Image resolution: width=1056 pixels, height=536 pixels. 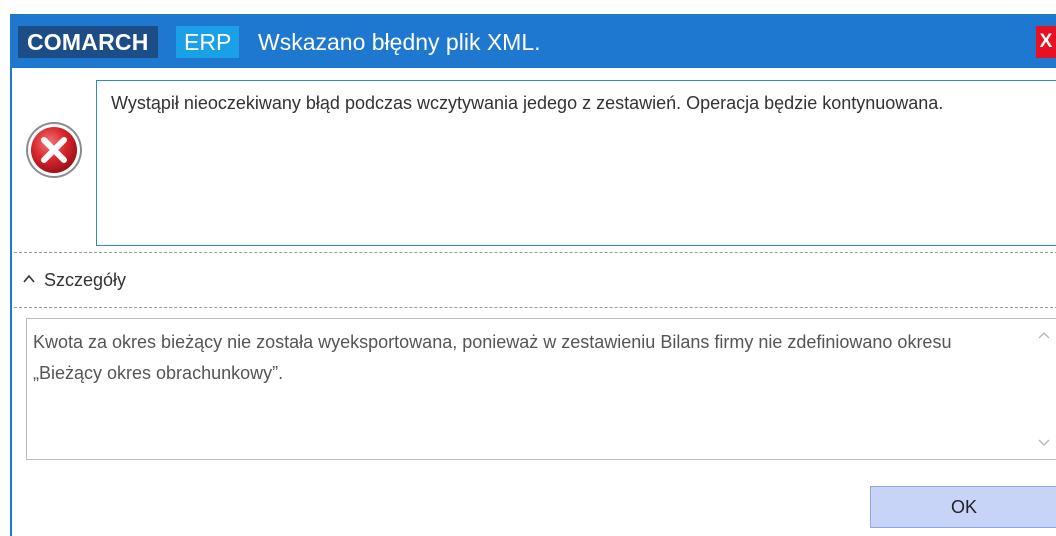 I want to click on brand-logo-comarch: COMARCH, so click(x=88, y=42).